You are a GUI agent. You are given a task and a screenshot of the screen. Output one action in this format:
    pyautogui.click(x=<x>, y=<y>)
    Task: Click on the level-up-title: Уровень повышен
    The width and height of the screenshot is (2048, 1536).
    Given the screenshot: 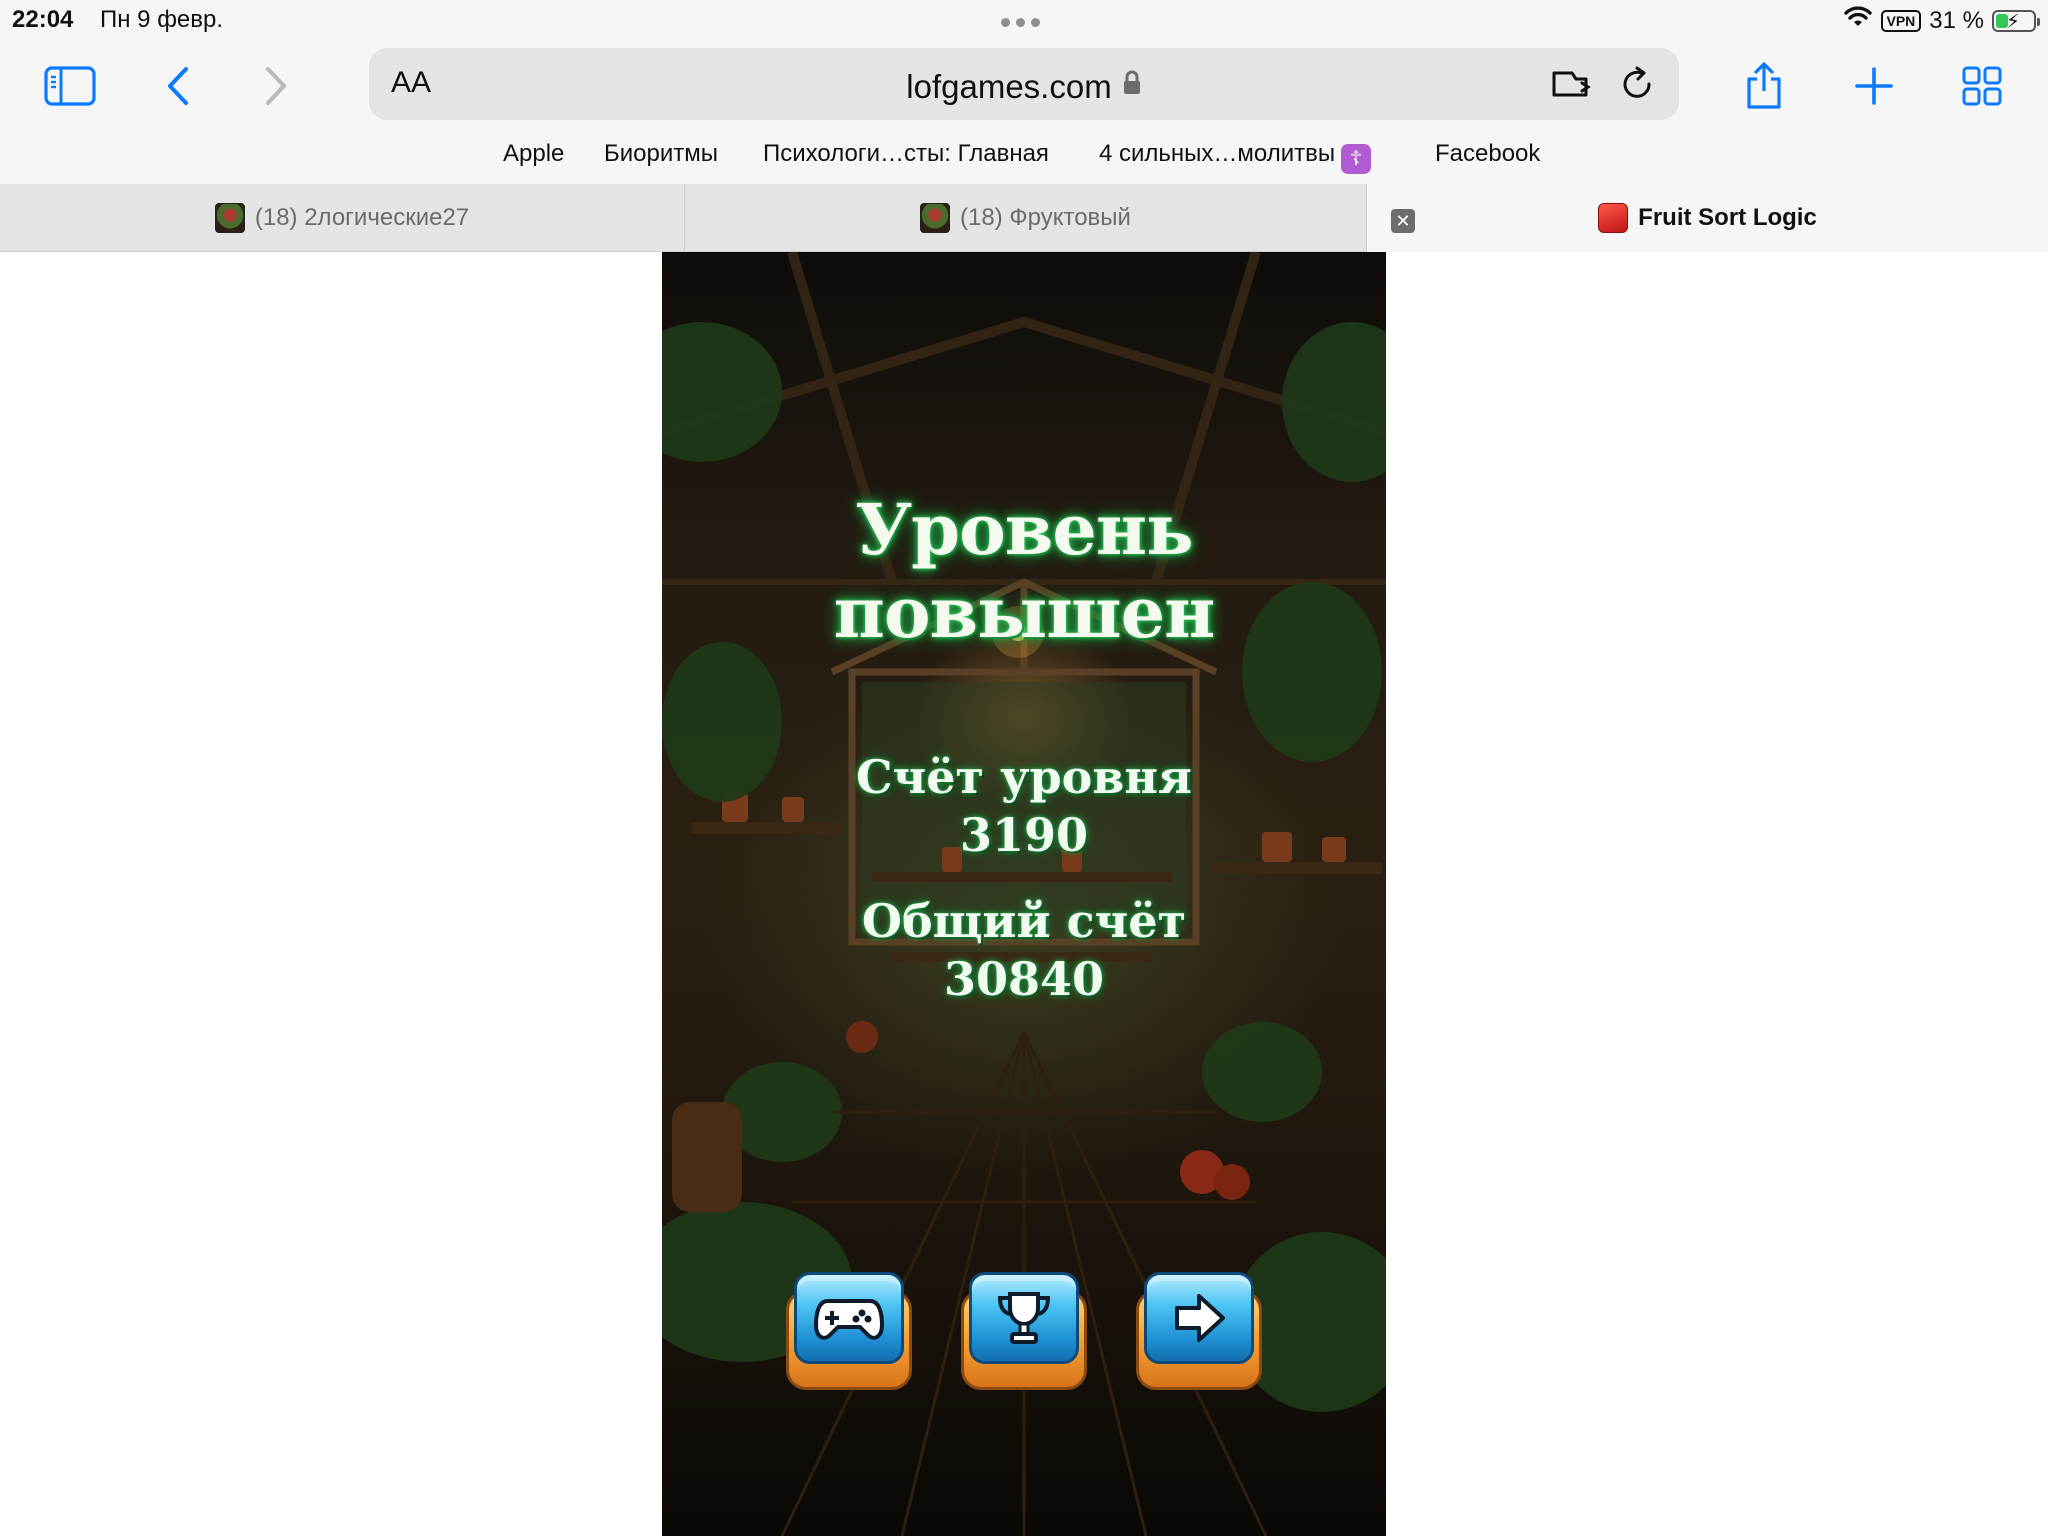 What is the action you would take?
    pyautogui.click(x=1024, y=571)
    